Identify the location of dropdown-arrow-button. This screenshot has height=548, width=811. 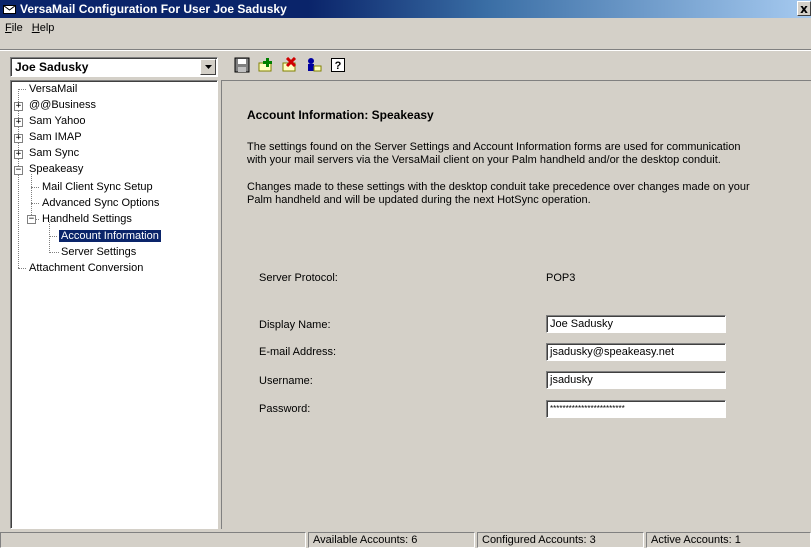
(208, 67).